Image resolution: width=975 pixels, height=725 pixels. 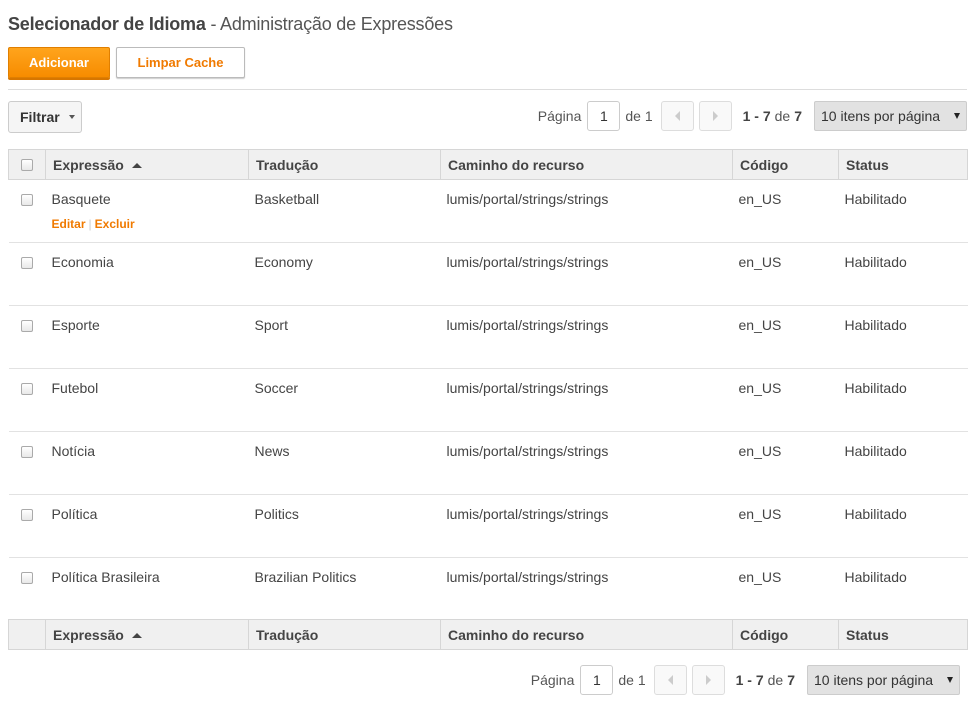 What do you see at coordinates (71, 117) in the screenshot?
I see `caret-down-icon` at bounding box center [71, 117].